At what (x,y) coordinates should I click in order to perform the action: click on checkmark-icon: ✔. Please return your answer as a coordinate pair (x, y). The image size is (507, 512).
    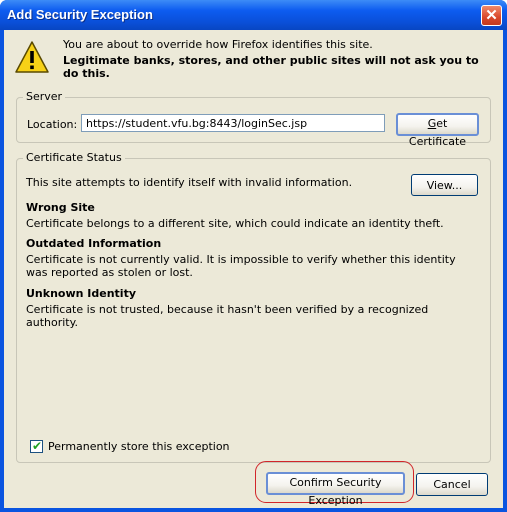
    Looking at the image, I should click on (37, 446).